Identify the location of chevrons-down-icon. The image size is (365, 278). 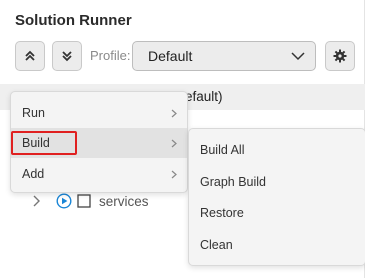
(67, 56).